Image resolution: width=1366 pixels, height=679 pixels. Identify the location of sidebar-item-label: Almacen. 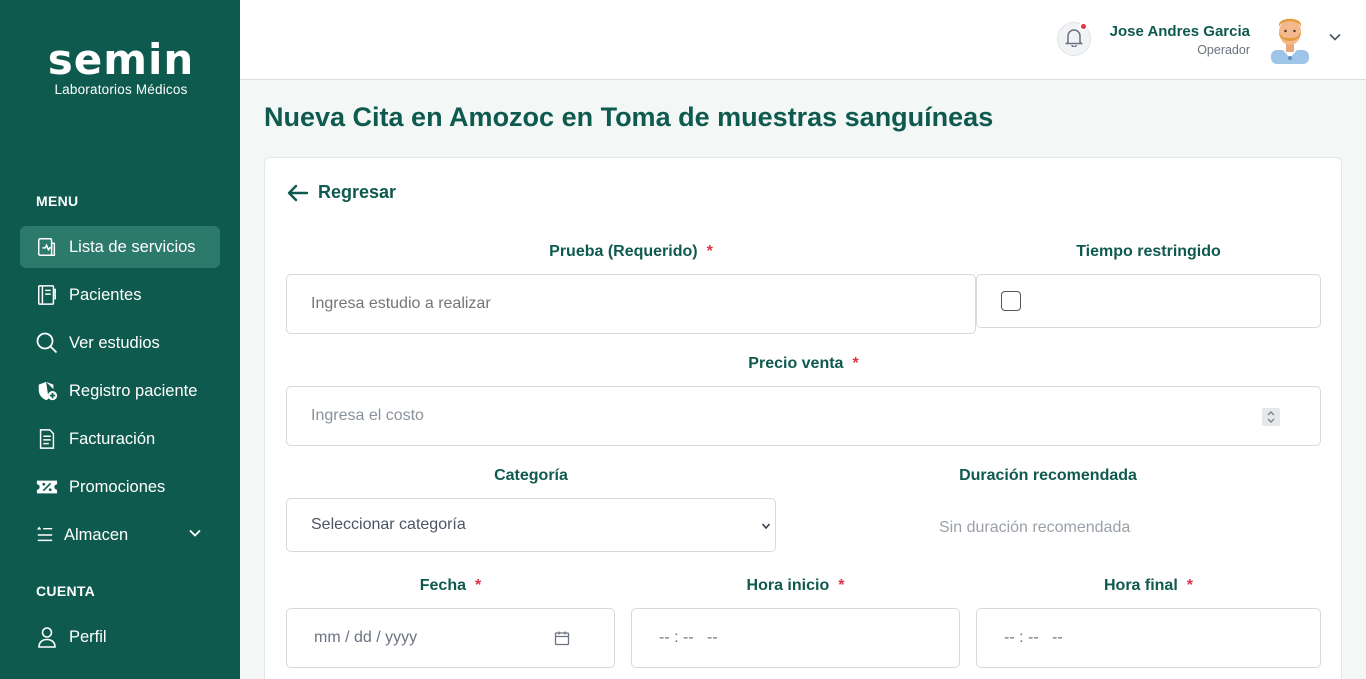
(96, 534).